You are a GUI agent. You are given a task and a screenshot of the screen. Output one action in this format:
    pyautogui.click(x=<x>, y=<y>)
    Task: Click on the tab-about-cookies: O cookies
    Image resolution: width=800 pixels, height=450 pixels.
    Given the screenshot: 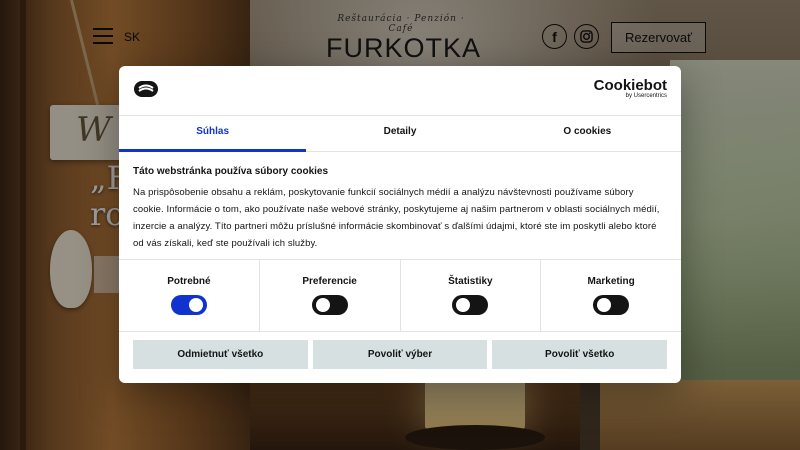 What is the action you would take?
    pyautogui.click(x=587, y=133)
    